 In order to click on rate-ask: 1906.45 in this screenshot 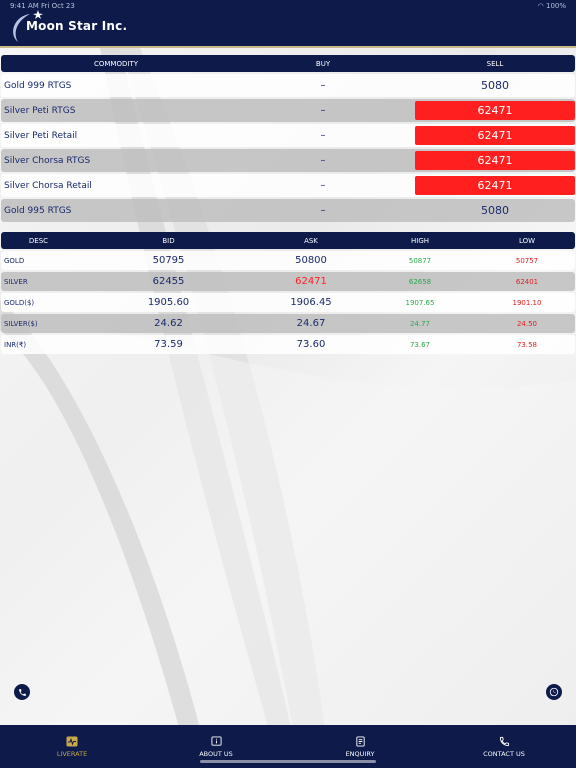, I will do `click(311, 302)`.